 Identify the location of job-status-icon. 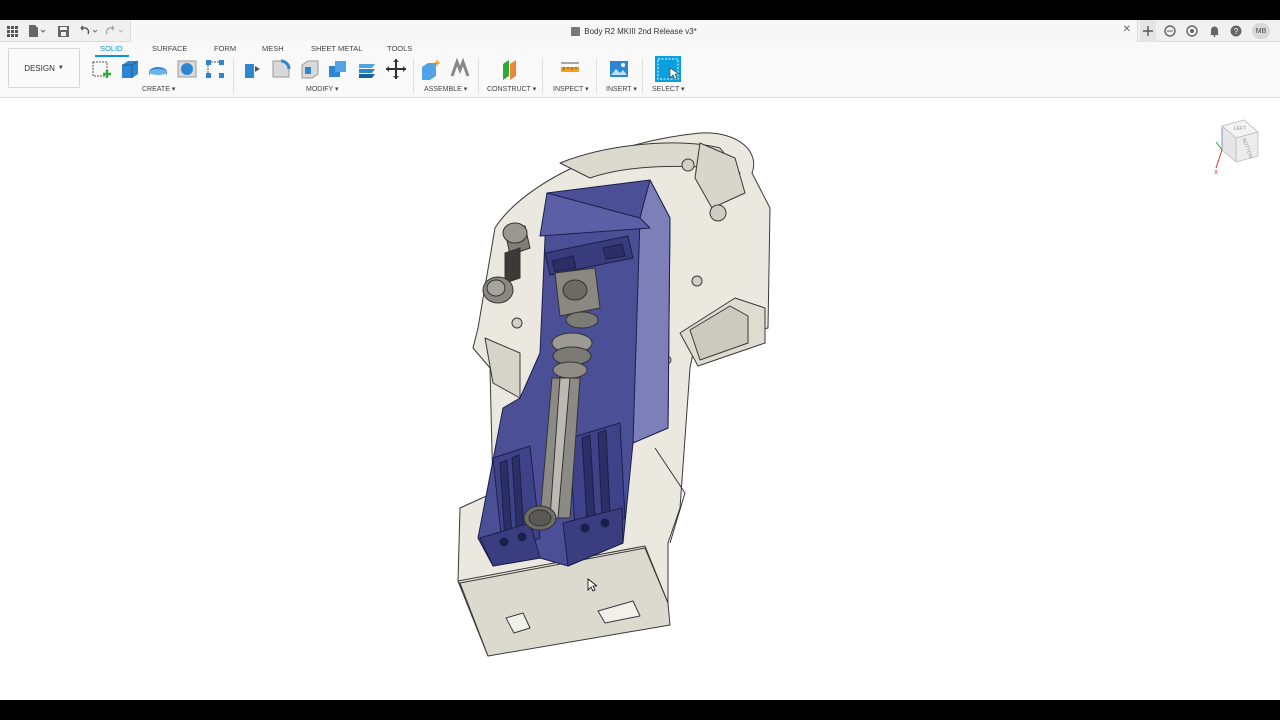
(1192, 31).